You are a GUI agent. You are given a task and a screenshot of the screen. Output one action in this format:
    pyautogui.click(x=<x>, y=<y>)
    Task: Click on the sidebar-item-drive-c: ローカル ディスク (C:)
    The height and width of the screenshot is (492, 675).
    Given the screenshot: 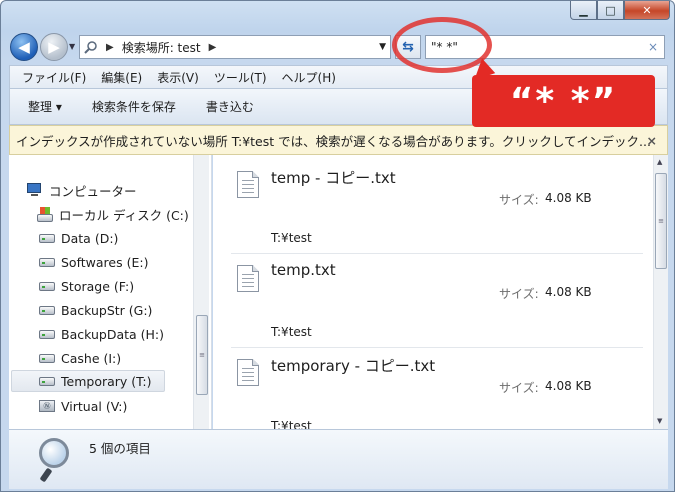 What is the action you would take?
    pyautogui.click(x=124, y=214)
    